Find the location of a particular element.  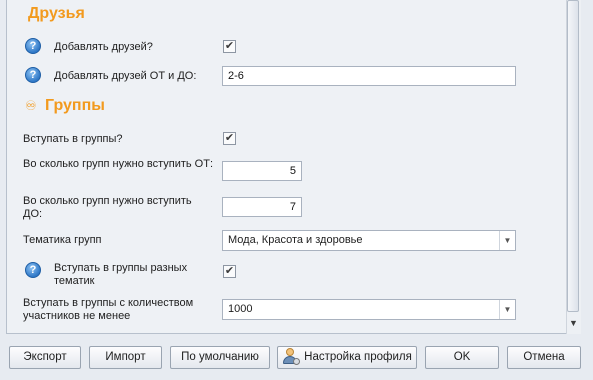

user-settings-icon is located at coordinates (291, 356).